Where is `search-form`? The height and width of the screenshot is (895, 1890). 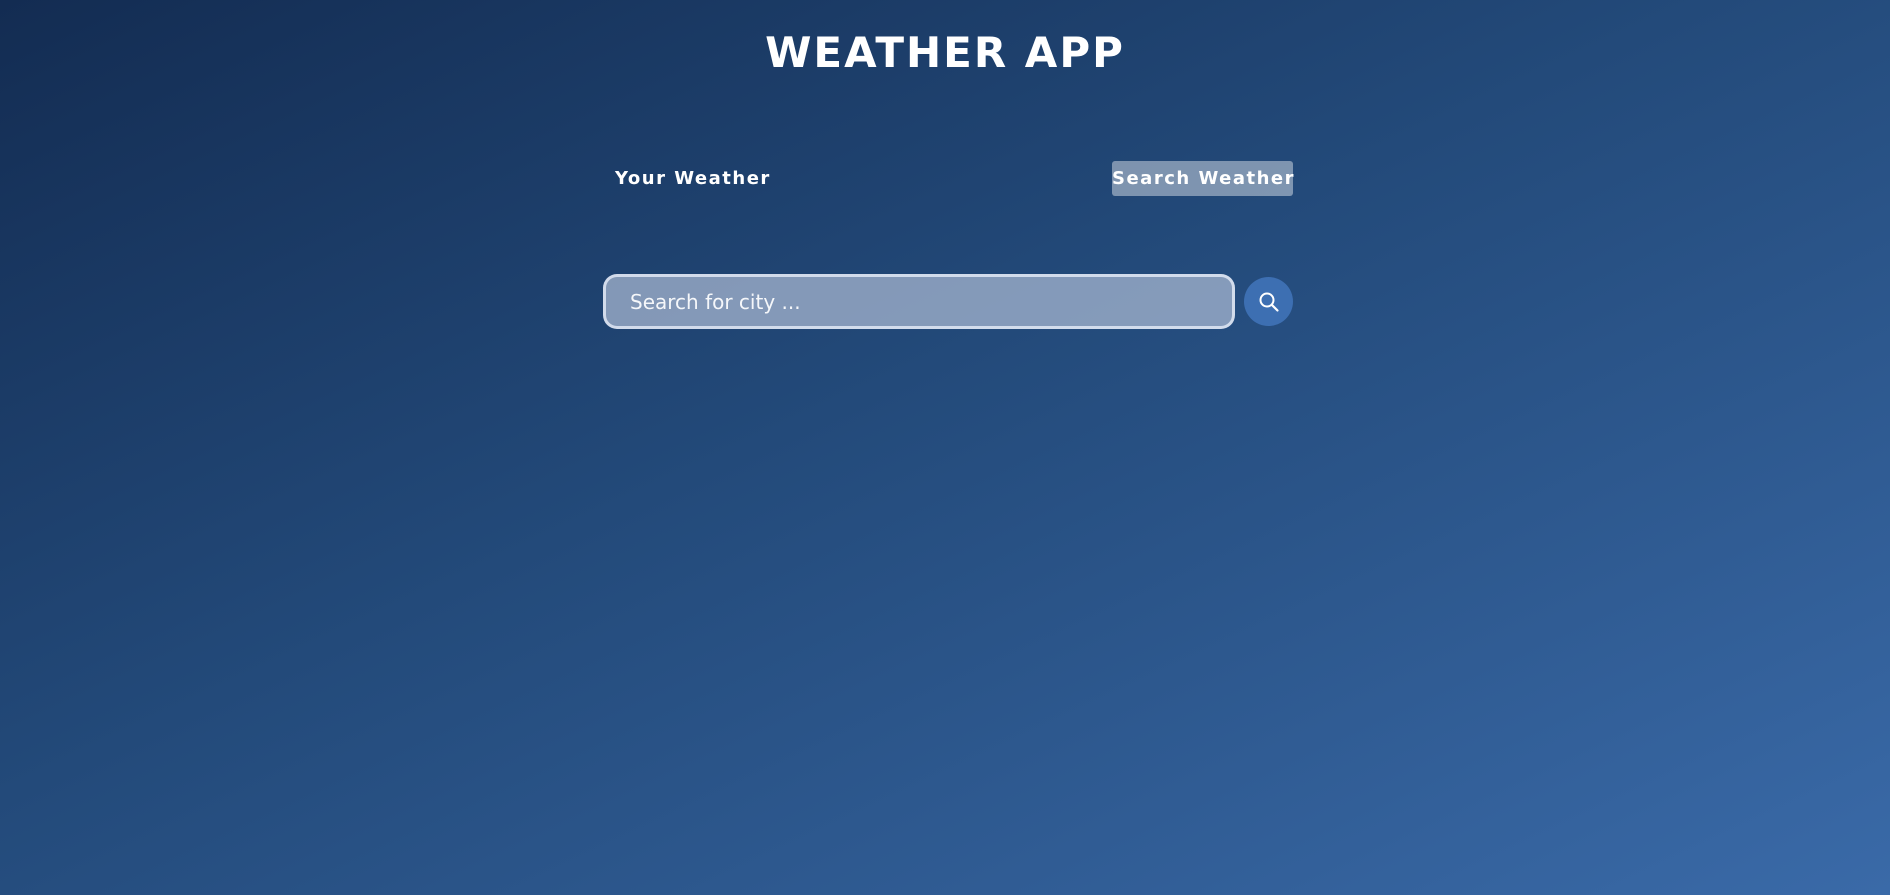 search-form is located at coordinates (948, 301).